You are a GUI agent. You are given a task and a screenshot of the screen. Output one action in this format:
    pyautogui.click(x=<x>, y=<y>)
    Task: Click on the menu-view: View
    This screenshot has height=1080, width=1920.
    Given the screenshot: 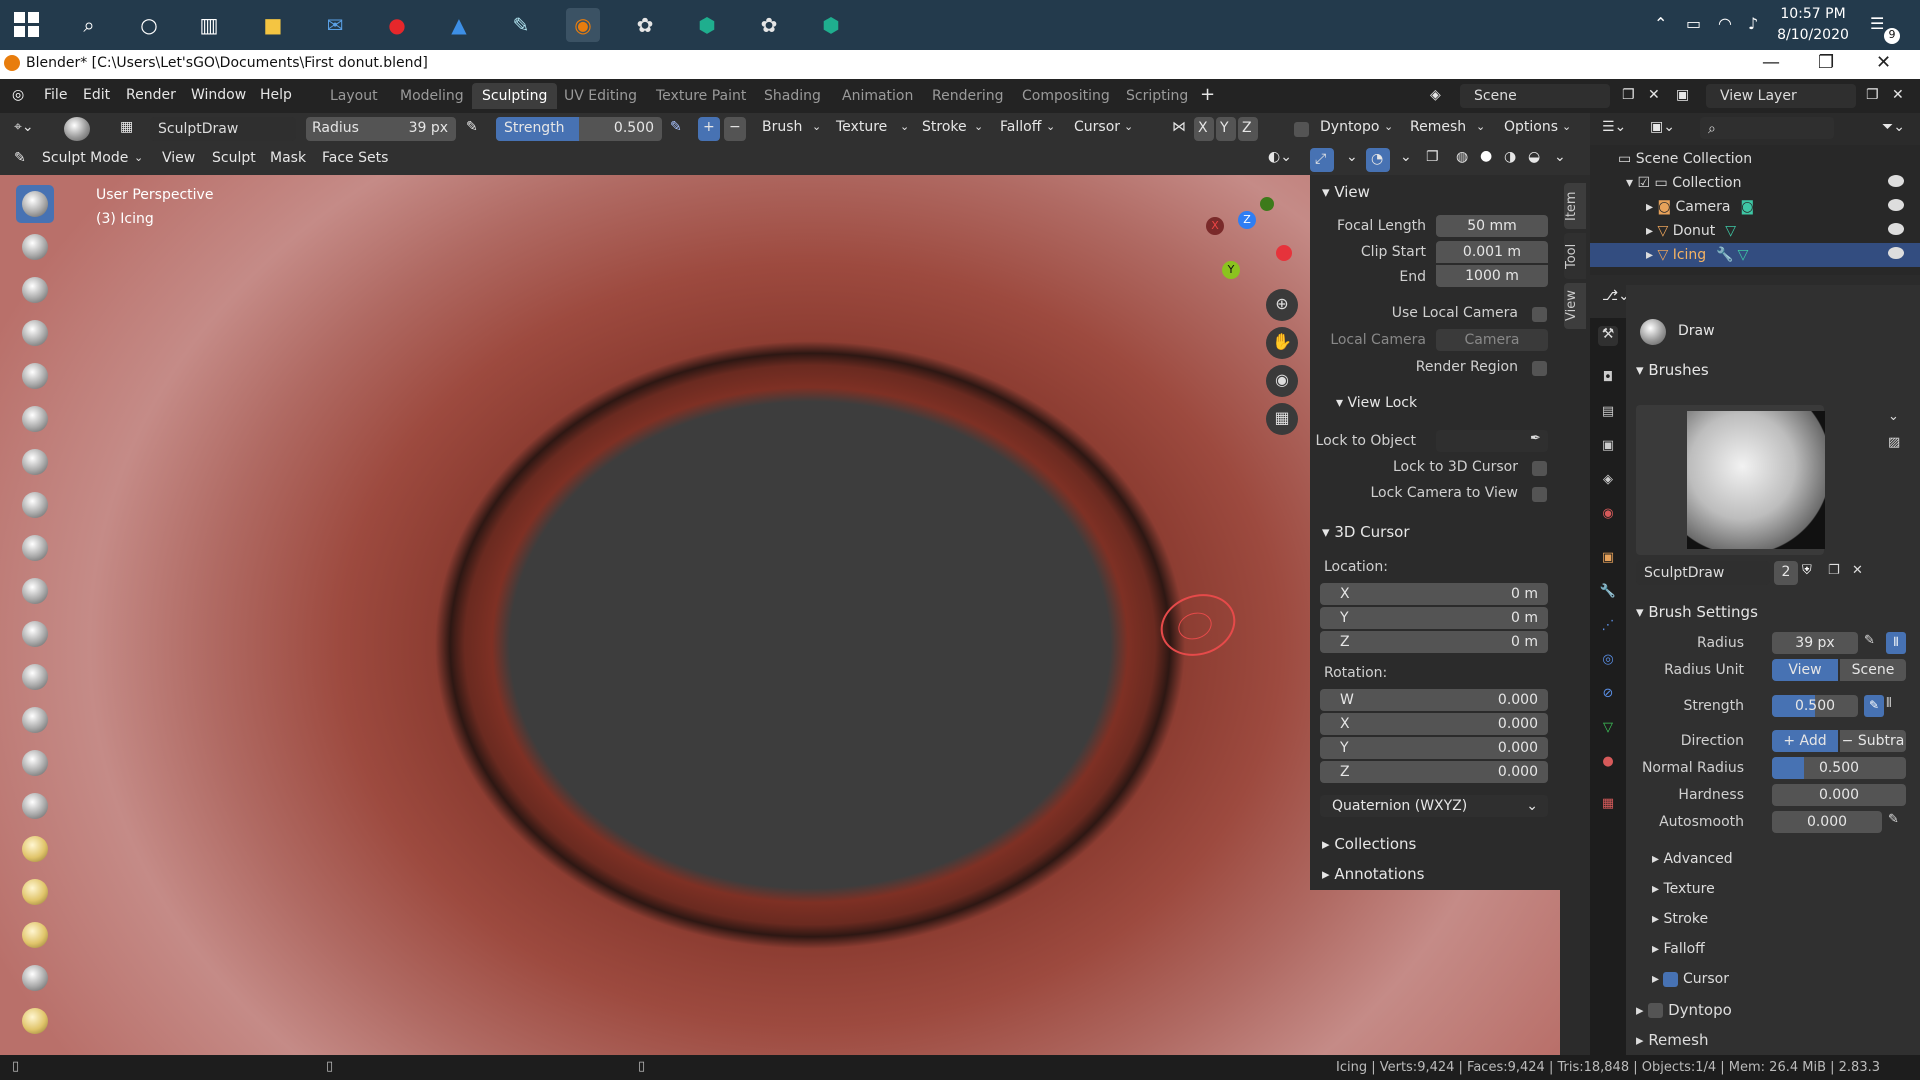 What is the action you would take?
    pyautogui.click(x=178, y=158)
    